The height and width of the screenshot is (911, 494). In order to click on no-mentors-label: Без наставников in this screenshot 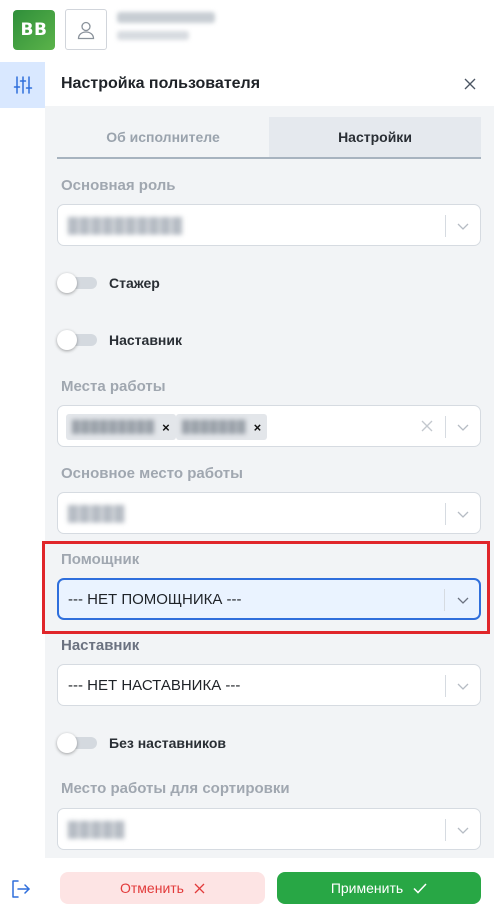, I will do `click(168, 743)`.